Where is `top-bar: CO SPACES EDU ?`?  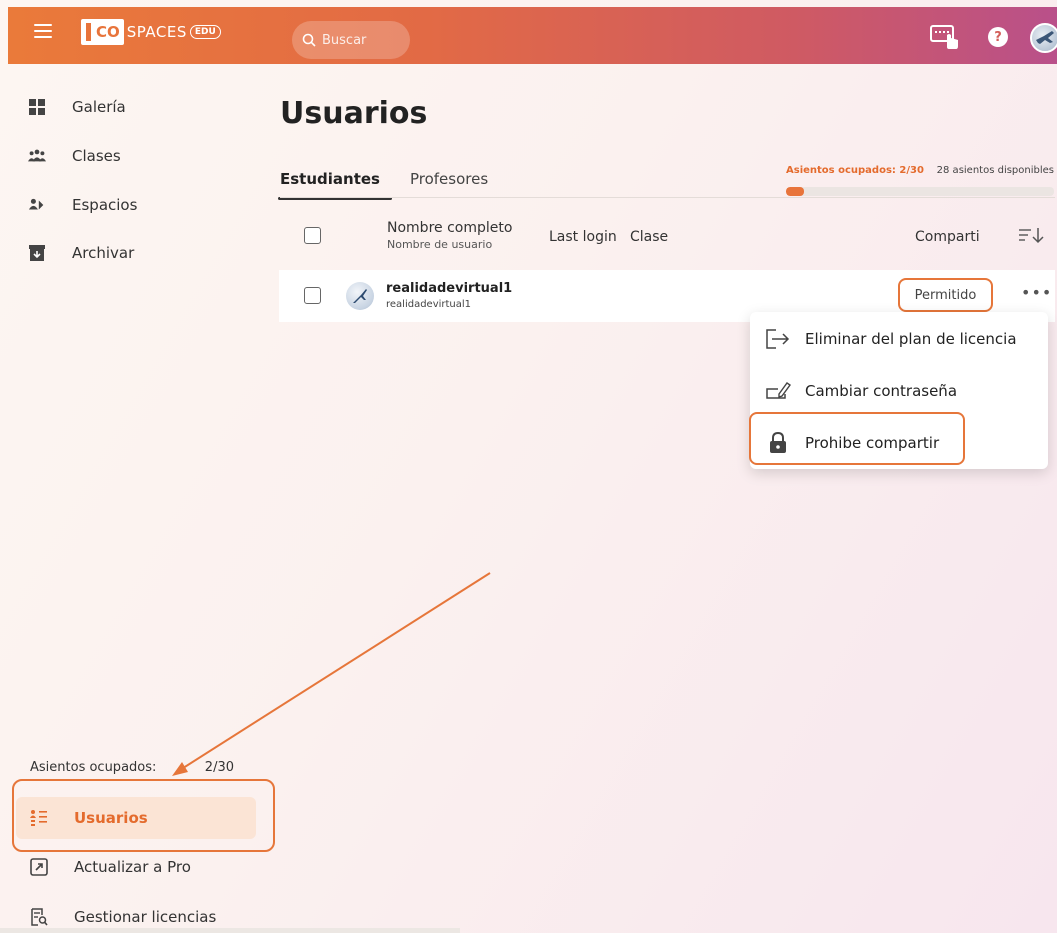 top-bar: CO SPACES EDU ? is located at coordinates (532, 35).